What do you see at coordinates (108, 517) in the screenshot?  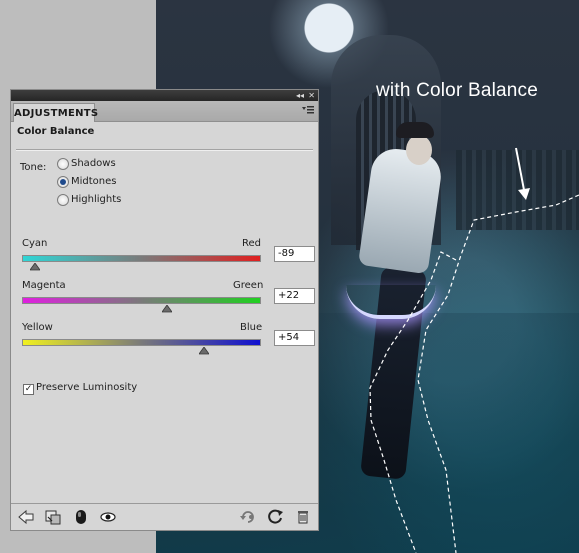 I see `visibility-eye-icon` at bounding box center [108, 517].